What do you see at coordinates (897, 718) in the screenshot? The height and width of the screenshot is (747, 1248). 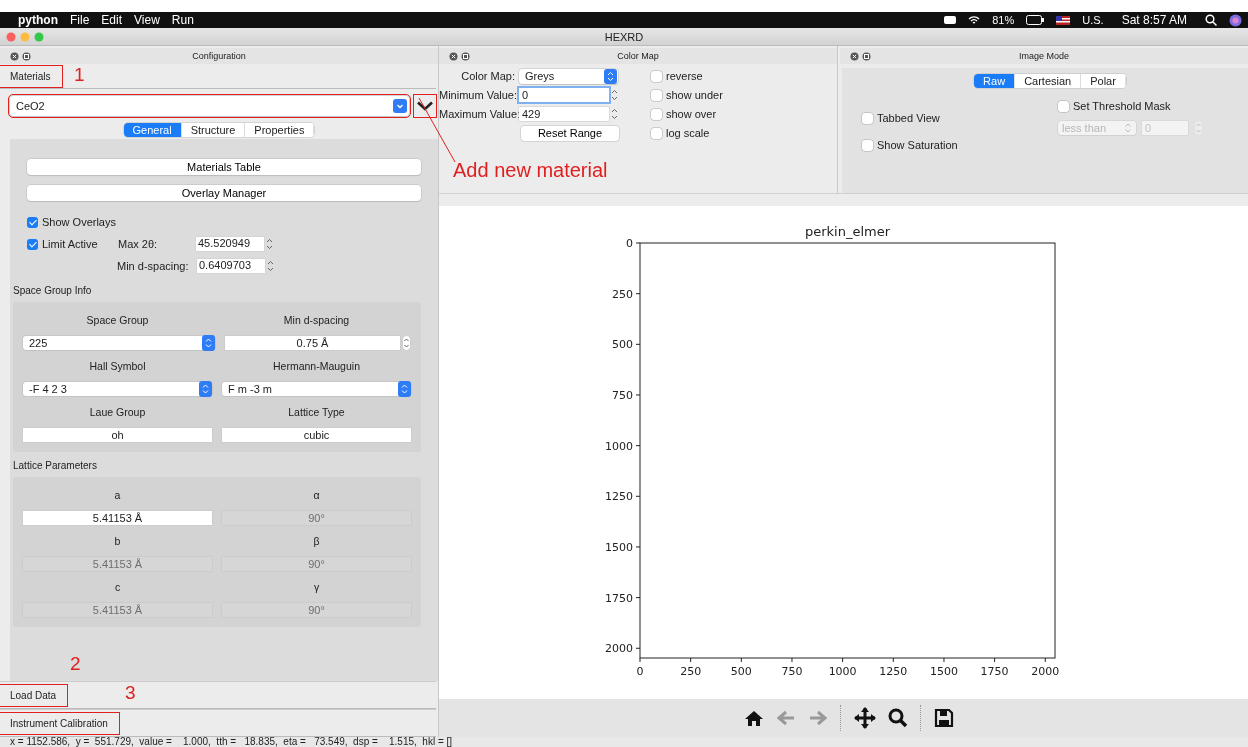 I see `zoom-icon` at bounding box center [897, 718].